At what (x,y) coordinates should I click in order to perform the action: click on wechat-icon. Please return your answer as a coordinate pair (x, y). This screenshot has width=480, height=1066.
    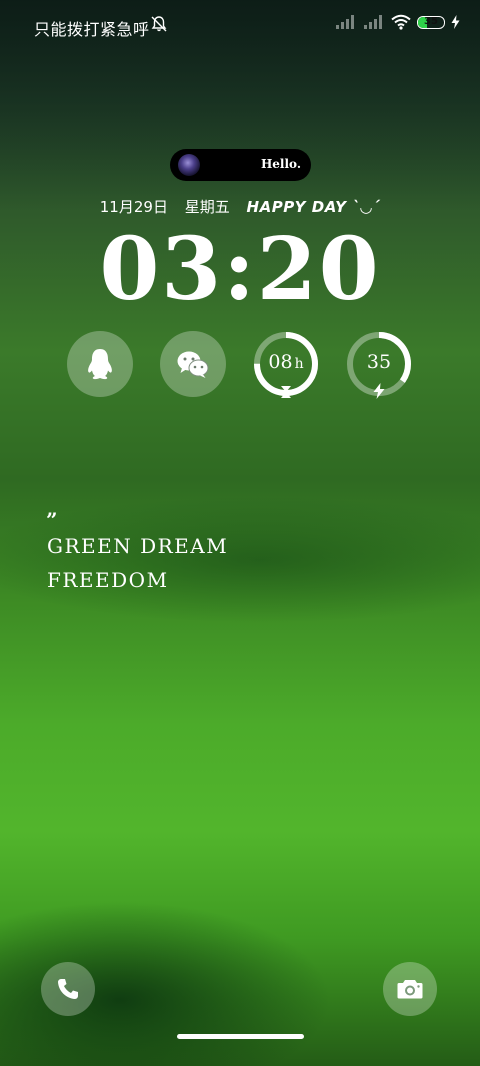
    Looking at the image, I should click on (193, 364).